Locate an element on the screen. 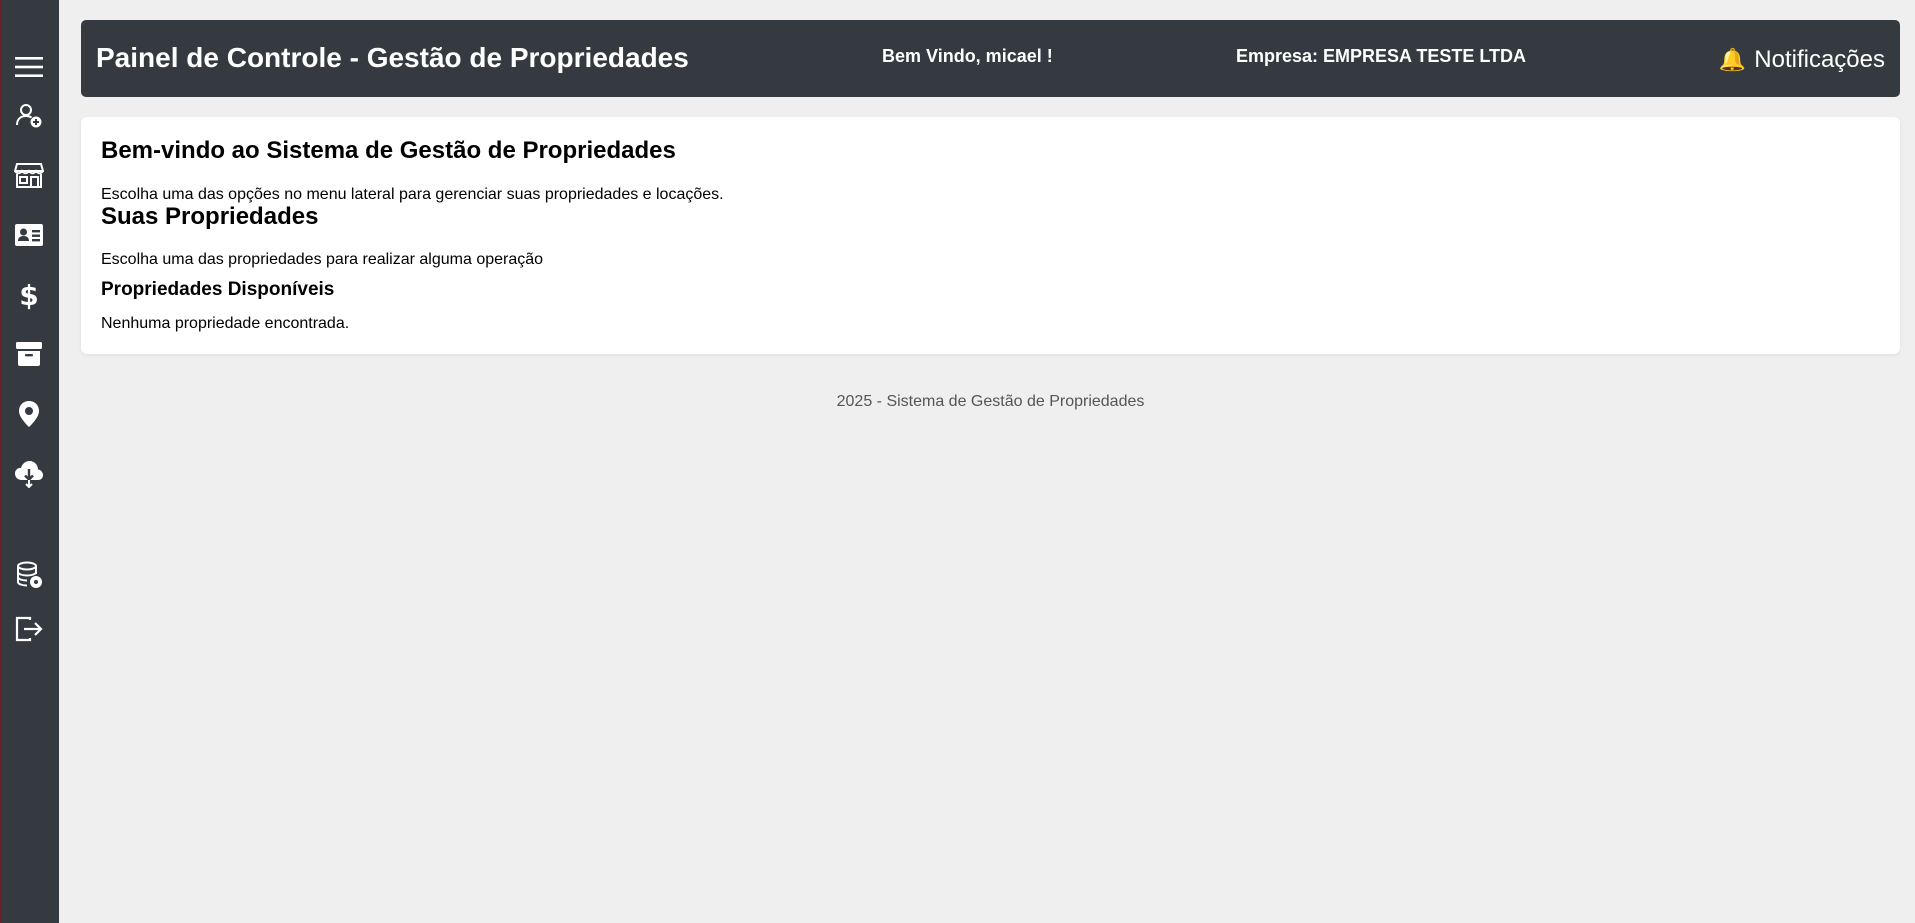  store-button is located at coordinates (29, 175).